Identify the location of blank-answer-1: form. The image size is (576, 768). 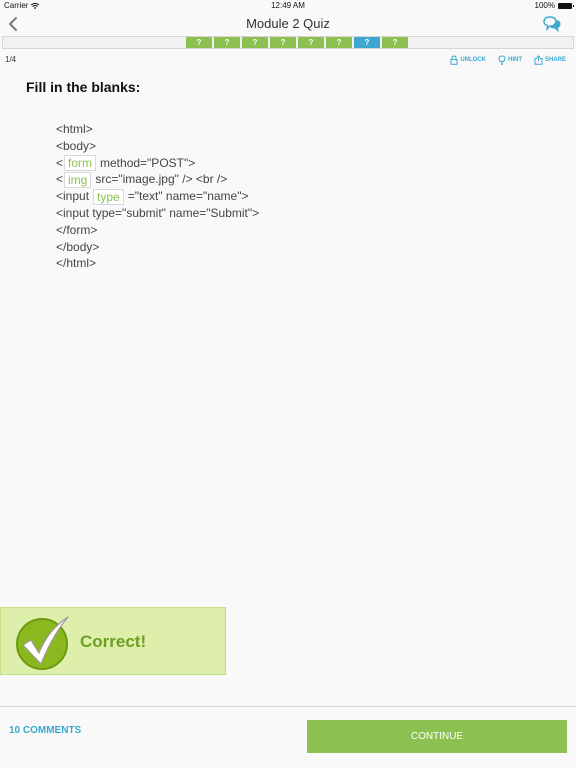
(80, 162).